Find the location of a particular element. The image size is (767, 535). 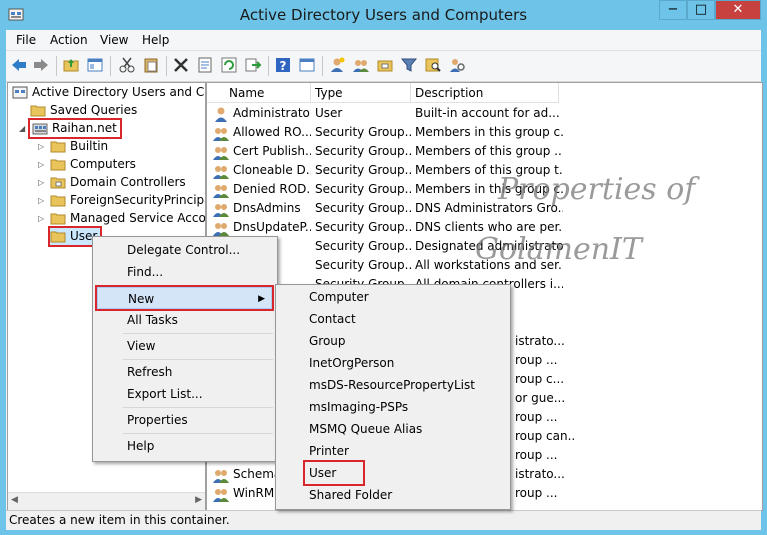

back-icon is located at coordinates (19, 65).